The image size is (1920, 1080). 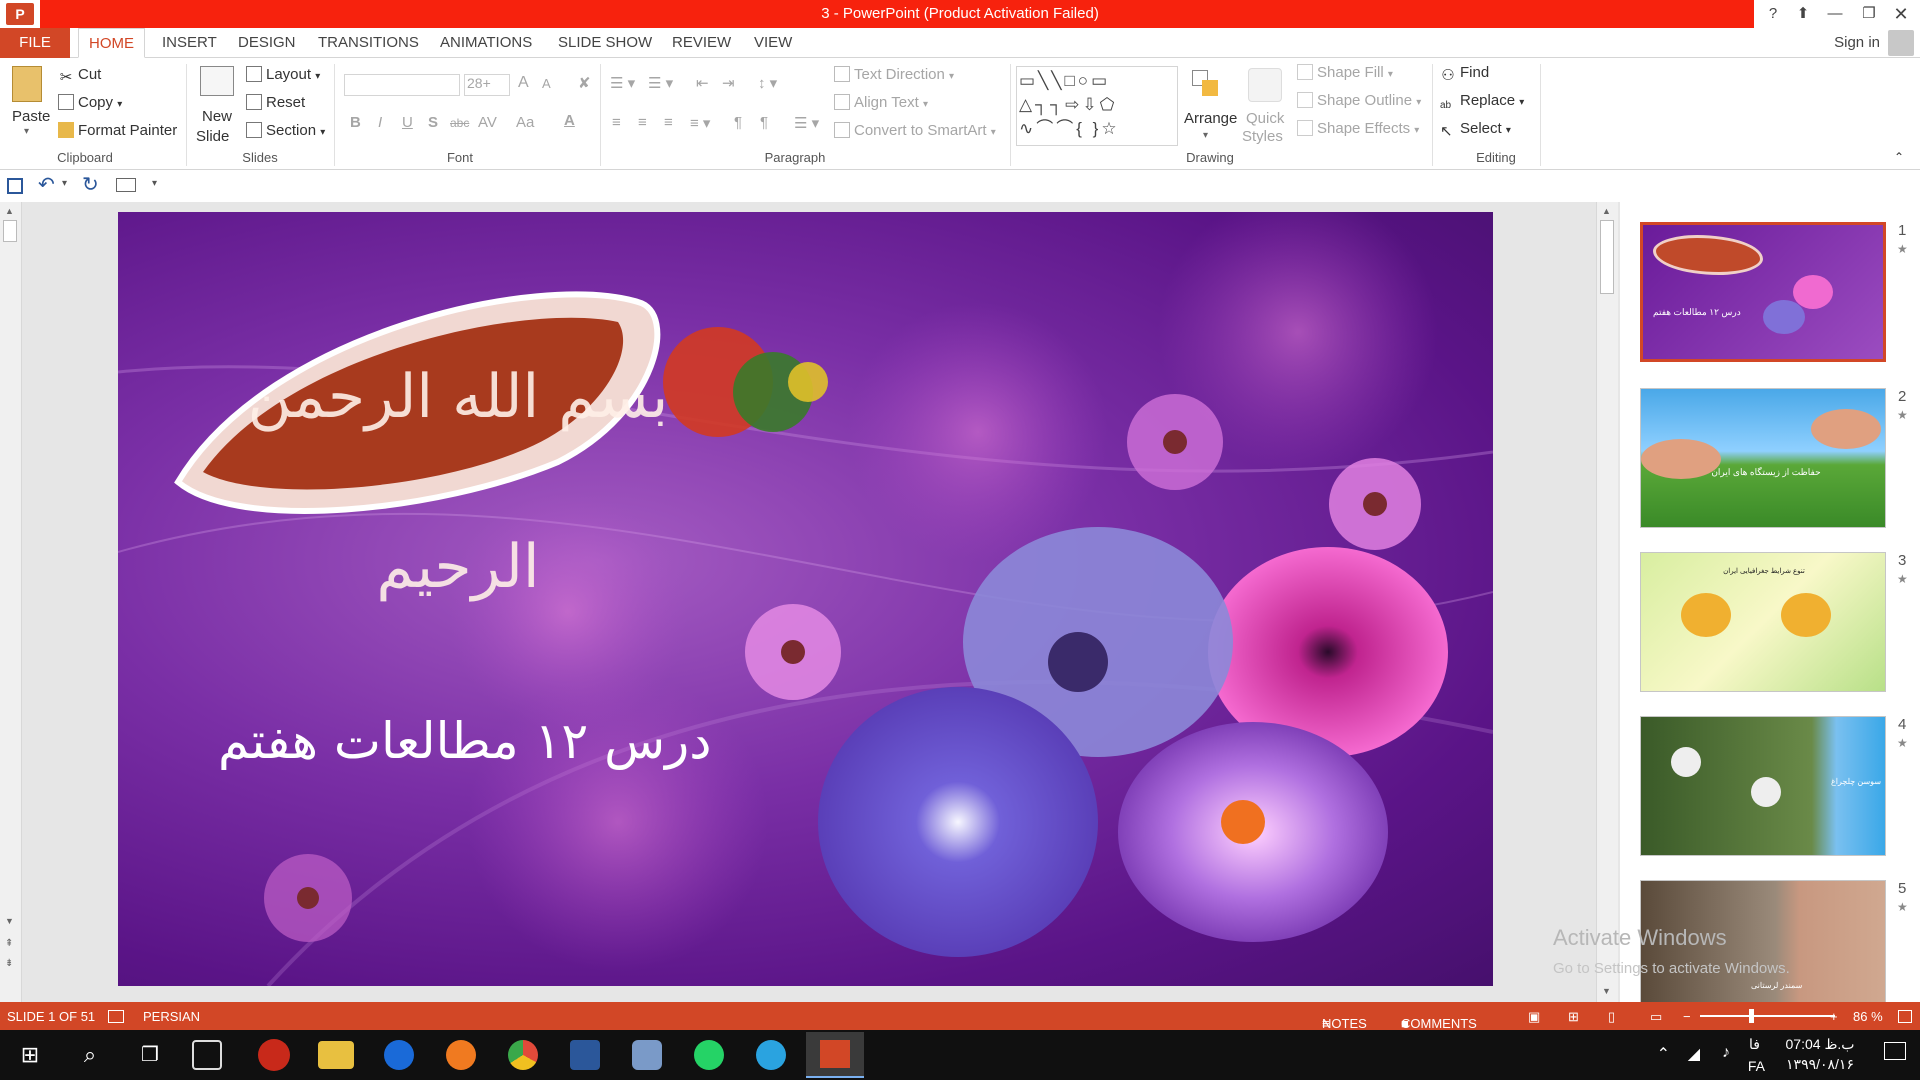 What do you see at coordinates (90, 184) in the screenshot?
I see `repeat-icon: ↻` at bounding box center [90, 184].